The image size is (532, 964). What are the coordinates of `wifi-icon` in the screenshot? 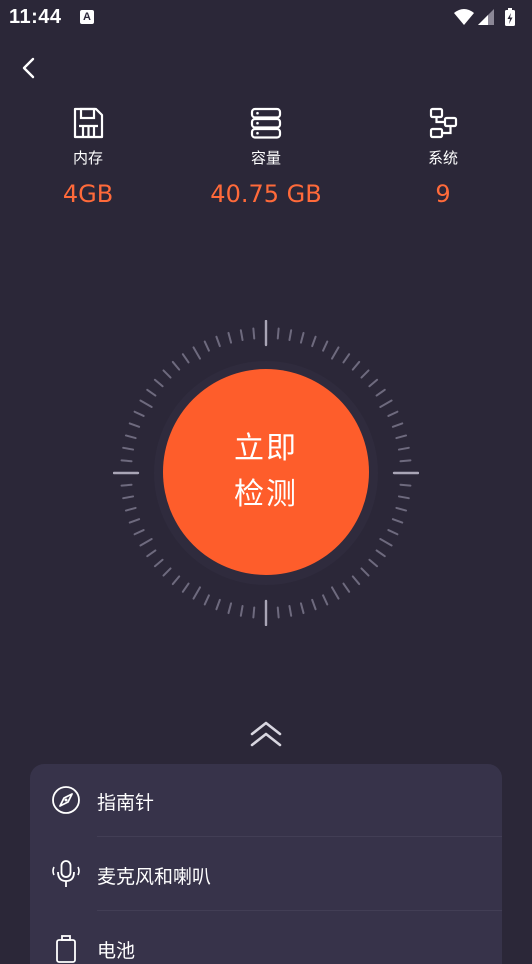 It's located at (464, 17).